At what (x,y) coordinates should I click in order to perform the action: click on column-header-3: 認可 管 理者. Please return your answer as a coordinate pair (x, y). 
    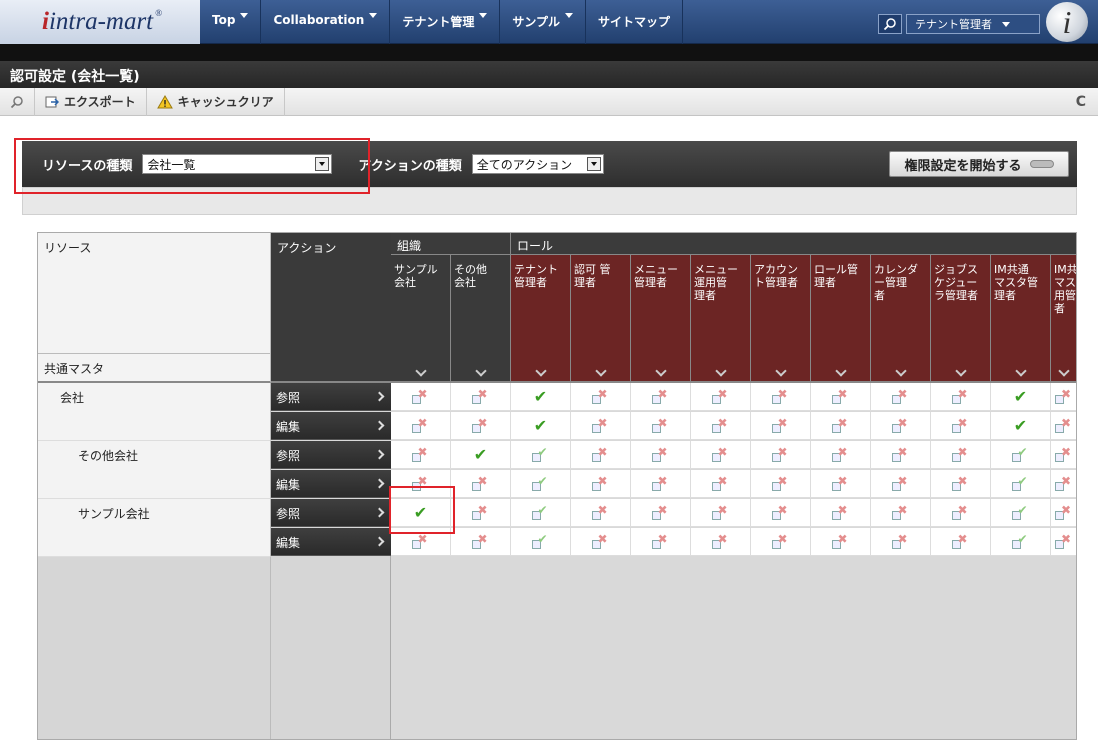
    Looking at the image, I should click on (601, 319).